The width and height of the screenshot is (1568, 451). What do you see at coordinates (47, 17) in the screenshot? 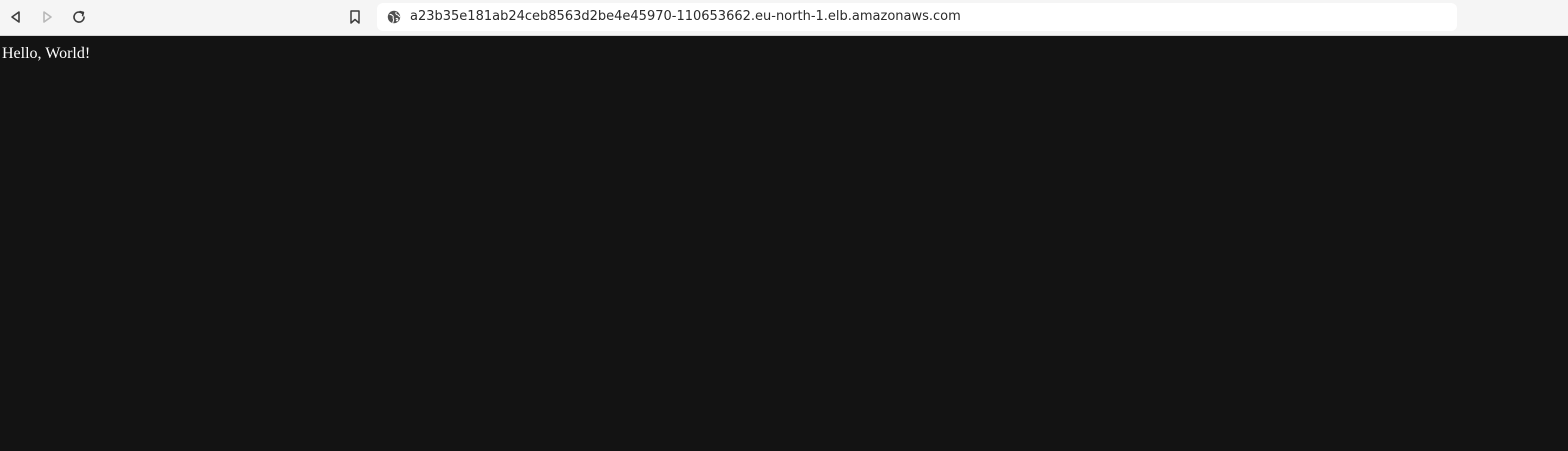
I see `forward-arrow-icon` at bounding box center [47, 17].